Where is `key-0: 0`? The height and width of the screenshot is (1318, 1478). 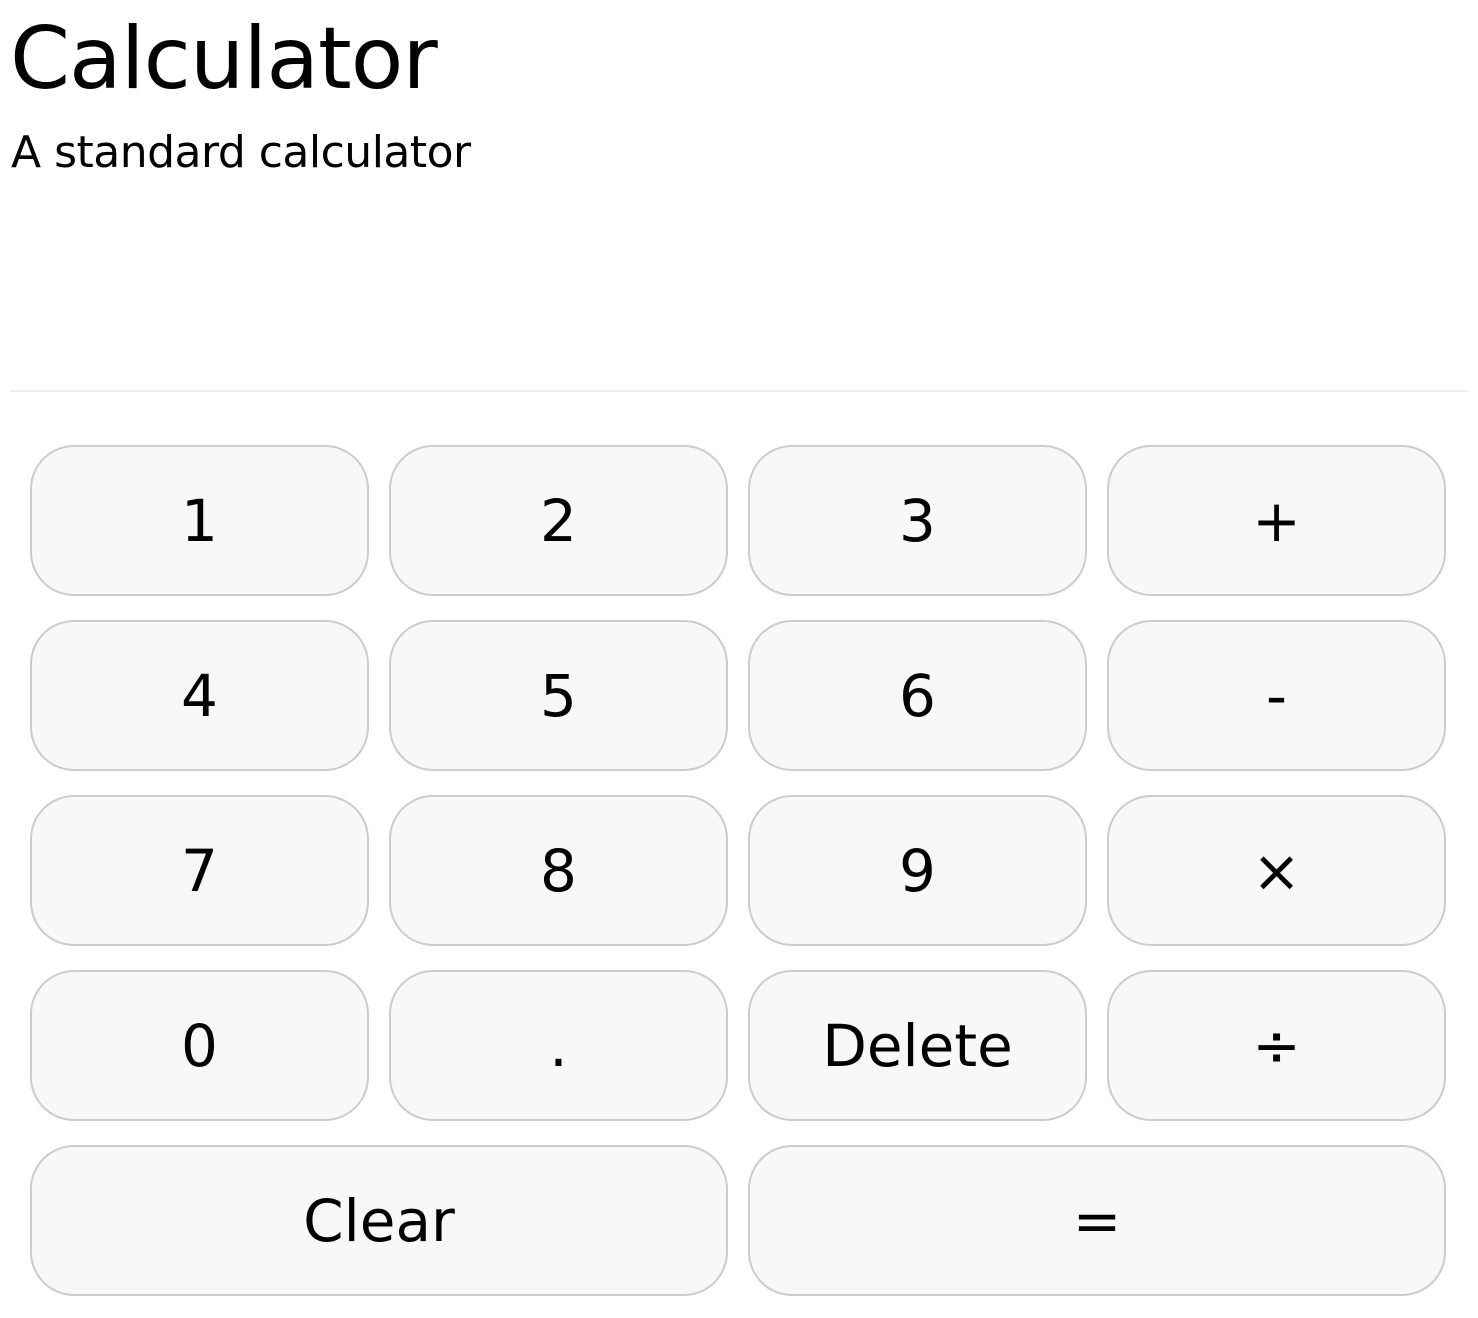 key-0: 0 is located at coordinates (199, 1045).